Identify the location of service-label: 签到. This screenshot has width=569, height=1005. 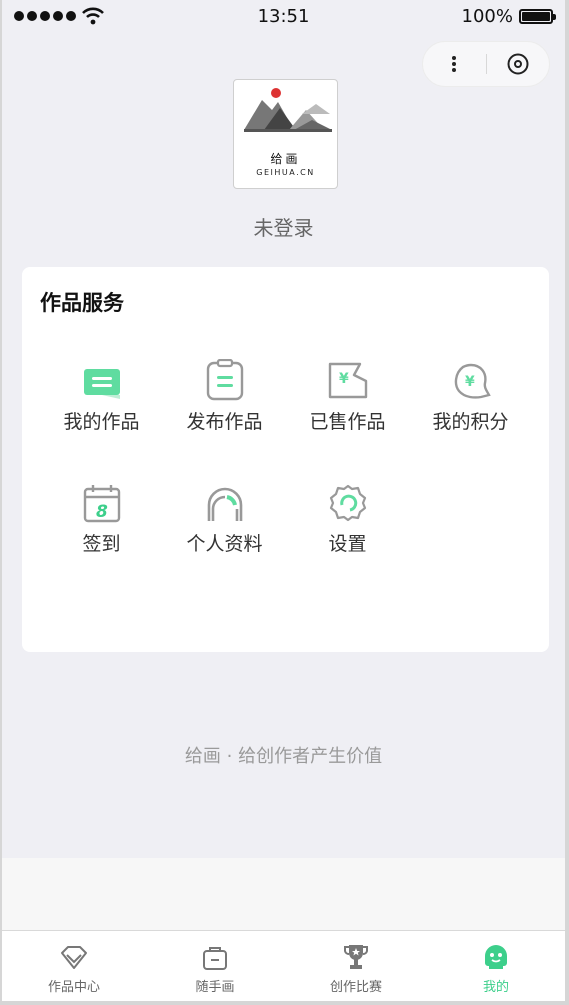
(101, 544).